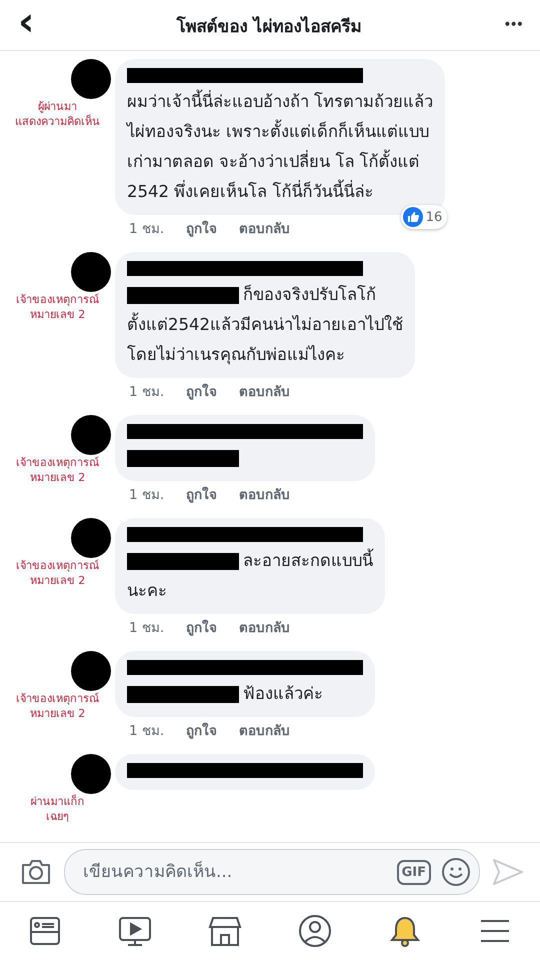 This screenshot has width=540, height=960. Describe the element at coordinates (57, 114) in the screenshot. I see `annotation-text: ผู้ผ่านมา แสดงความคิดเห็น` at that location.